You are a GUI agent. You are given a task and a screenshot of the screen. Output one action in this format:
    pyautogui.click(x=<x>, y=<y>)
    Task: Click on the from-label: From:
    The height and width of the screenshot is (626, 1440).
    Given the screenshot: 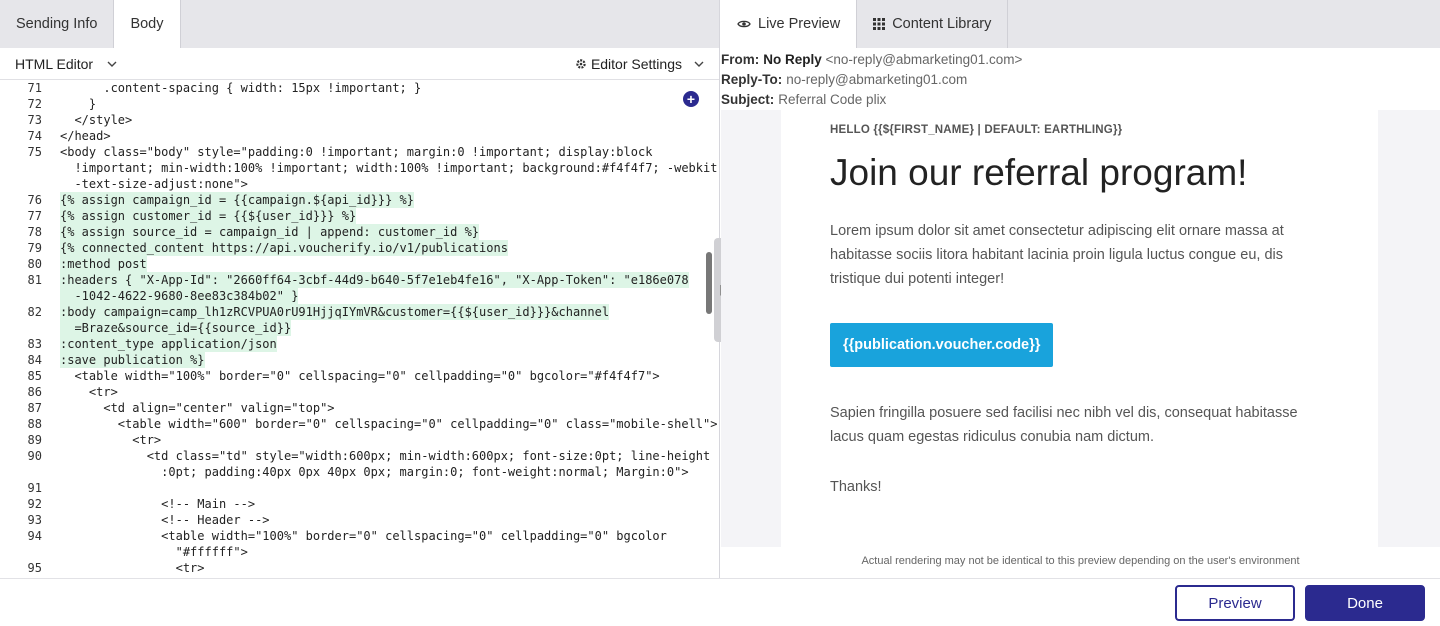 What is the action you would take?
    pyautogui.click(x=740, y=59)
    